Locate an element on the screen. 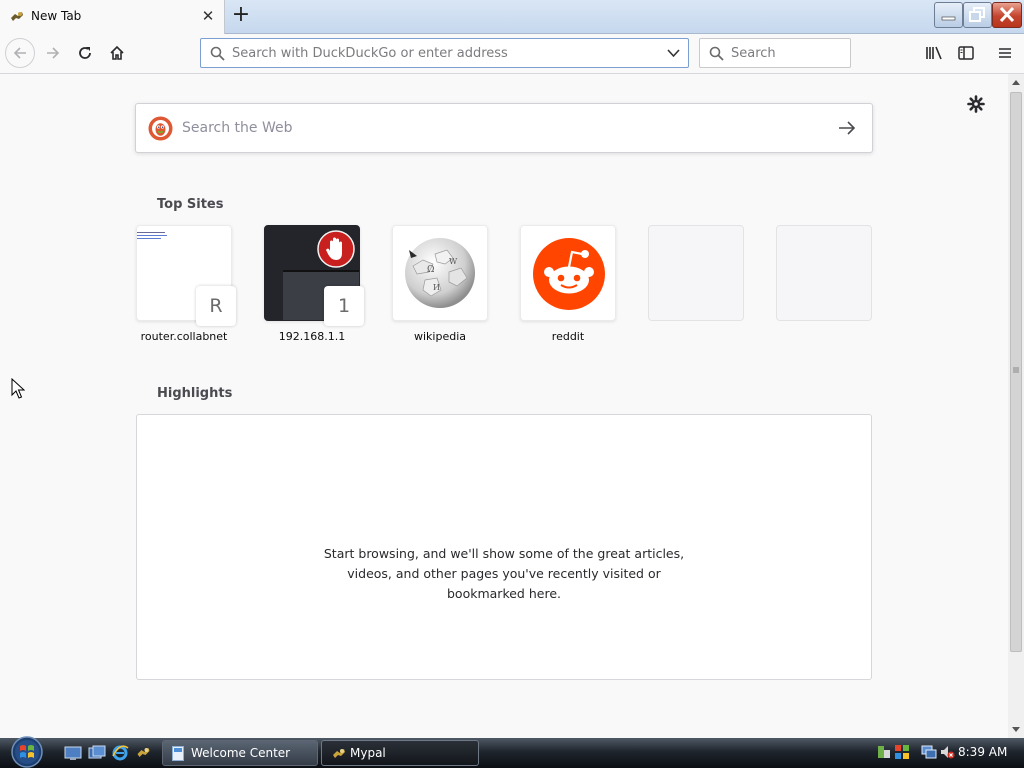 This screenshot has width=1024, height=768. tab-close-icon: ✕ is located at coordinates (208, 16).